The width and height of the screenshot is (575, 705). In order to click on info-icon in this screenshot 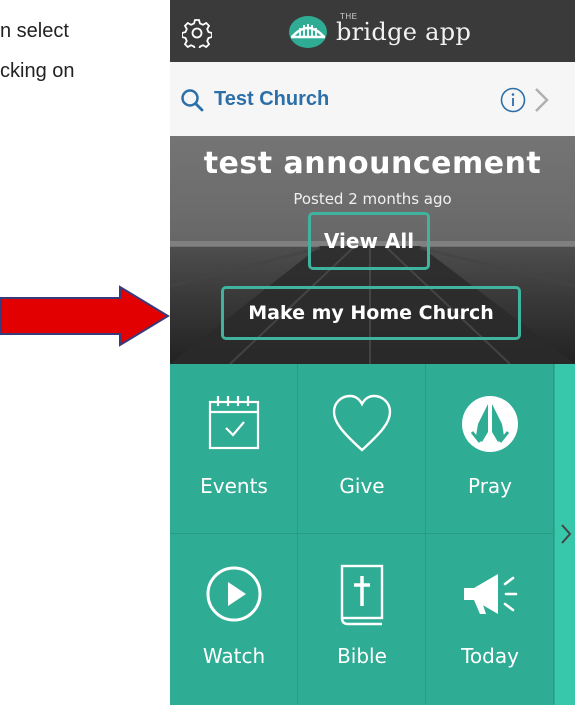, I will do `click(513, 100)`.